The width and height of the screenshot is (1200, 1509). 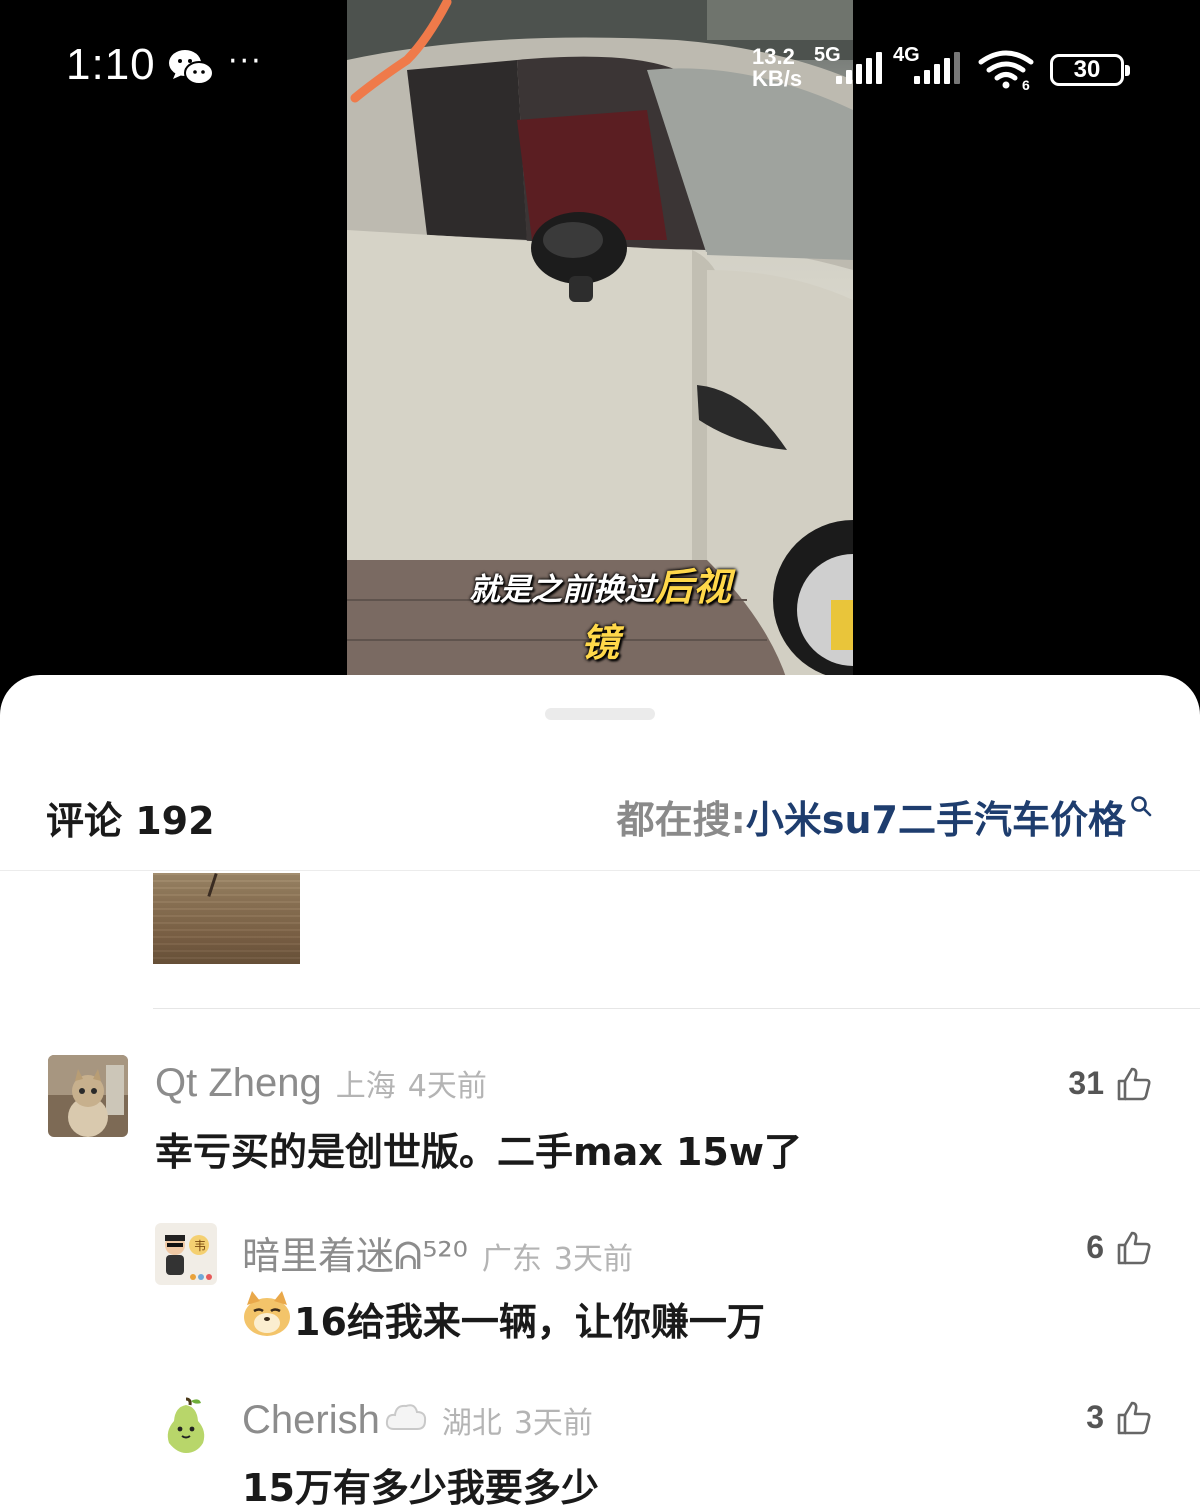 What do you see at coordinates (420, 1483) in the screenshot?
I see `comment-text: 15万有多少我要多少` at bounding box center [420, 1483].